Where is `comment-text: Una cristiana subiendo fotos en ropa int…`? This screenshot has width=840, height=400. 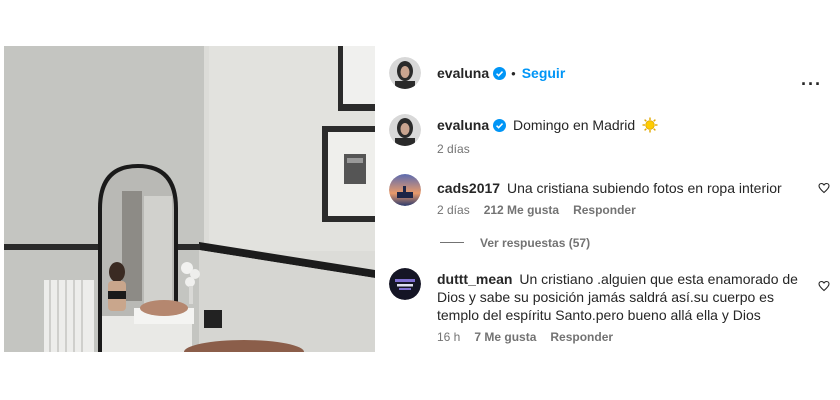
comment-text: Una cristiana subiendo fotos en ropa int… is located at coordinates (644, 188).